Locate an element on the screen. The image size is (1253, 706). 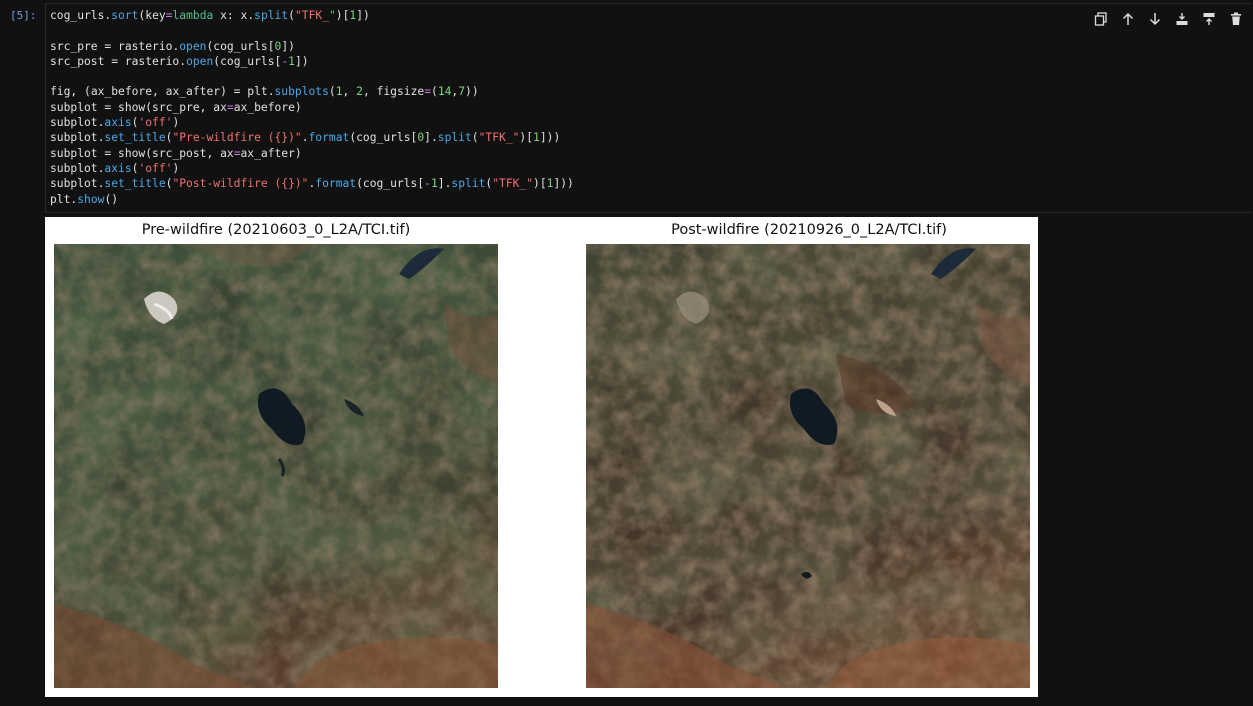
code-line: plt.show() is located at coordinates (312, 199).